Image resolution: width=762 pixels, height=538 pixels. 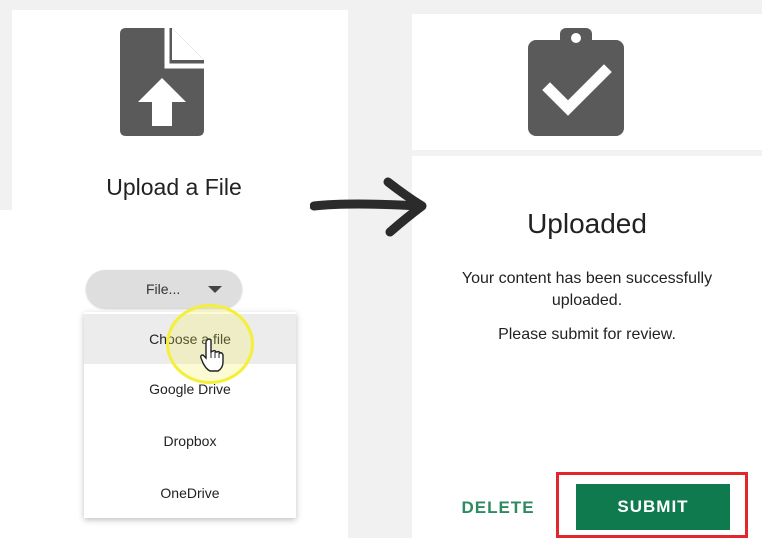 What do you see at coordinates (215, 289) in the screenshot?
I see `chevron-down-icon` at bounding box center [215, 289].